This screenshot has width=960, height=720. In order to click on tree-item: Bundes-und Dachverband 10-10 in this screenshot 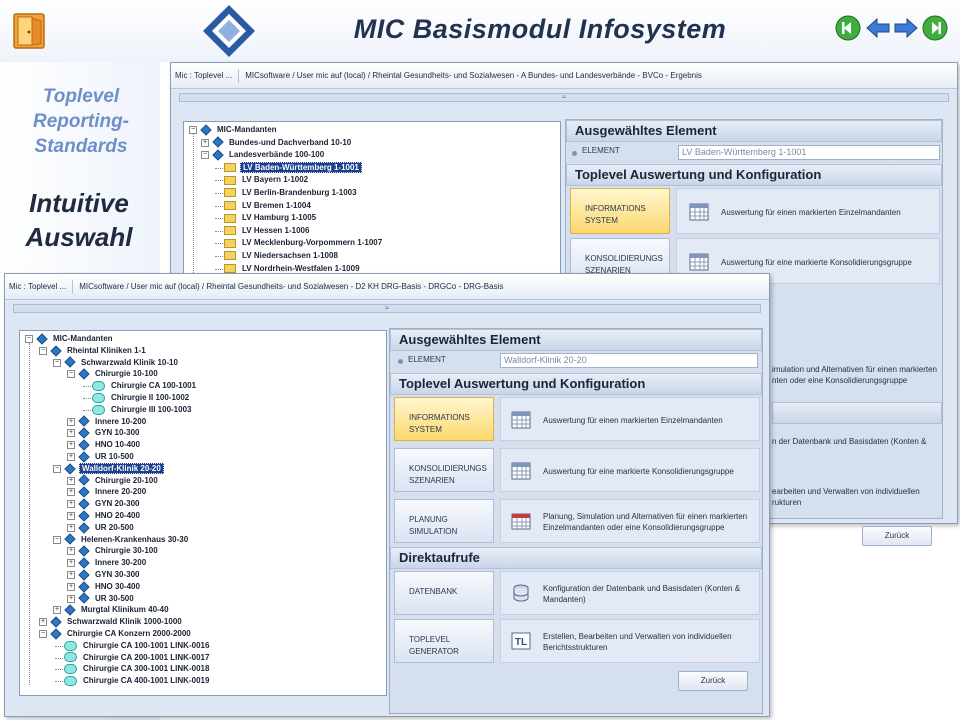, I will do `click(282, 142)`.